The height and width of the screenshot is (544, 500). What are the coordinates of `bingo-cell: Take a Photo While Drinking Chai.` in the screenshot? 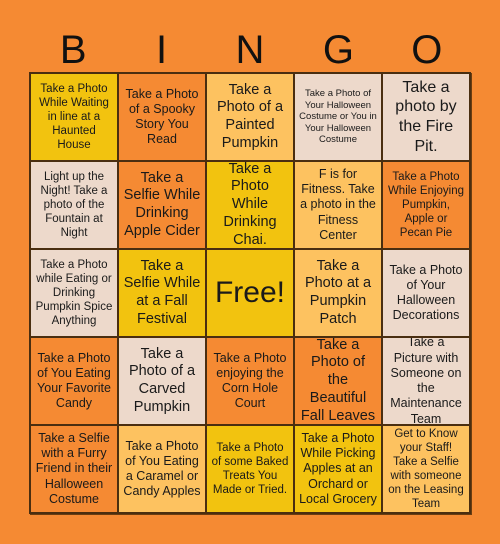 It's located at (250, 205).